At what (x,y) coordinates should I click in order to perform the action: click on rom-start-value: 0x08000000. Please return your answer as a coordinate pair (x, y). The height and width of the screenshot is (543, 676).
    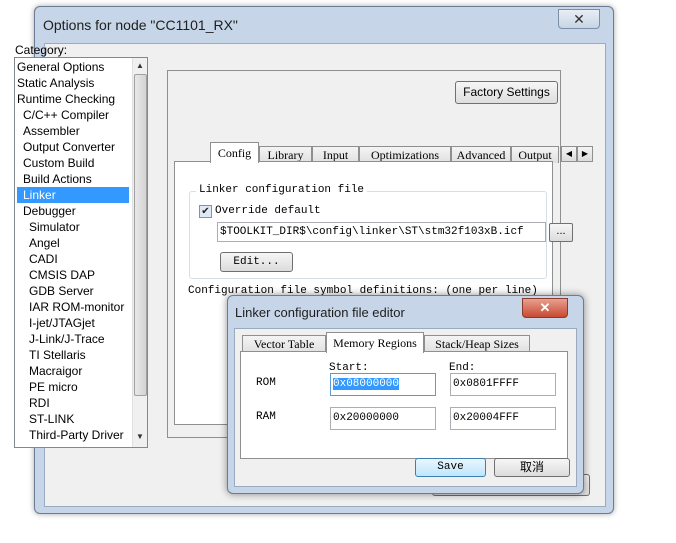
    Looking at the image, I should click on (366, 384).